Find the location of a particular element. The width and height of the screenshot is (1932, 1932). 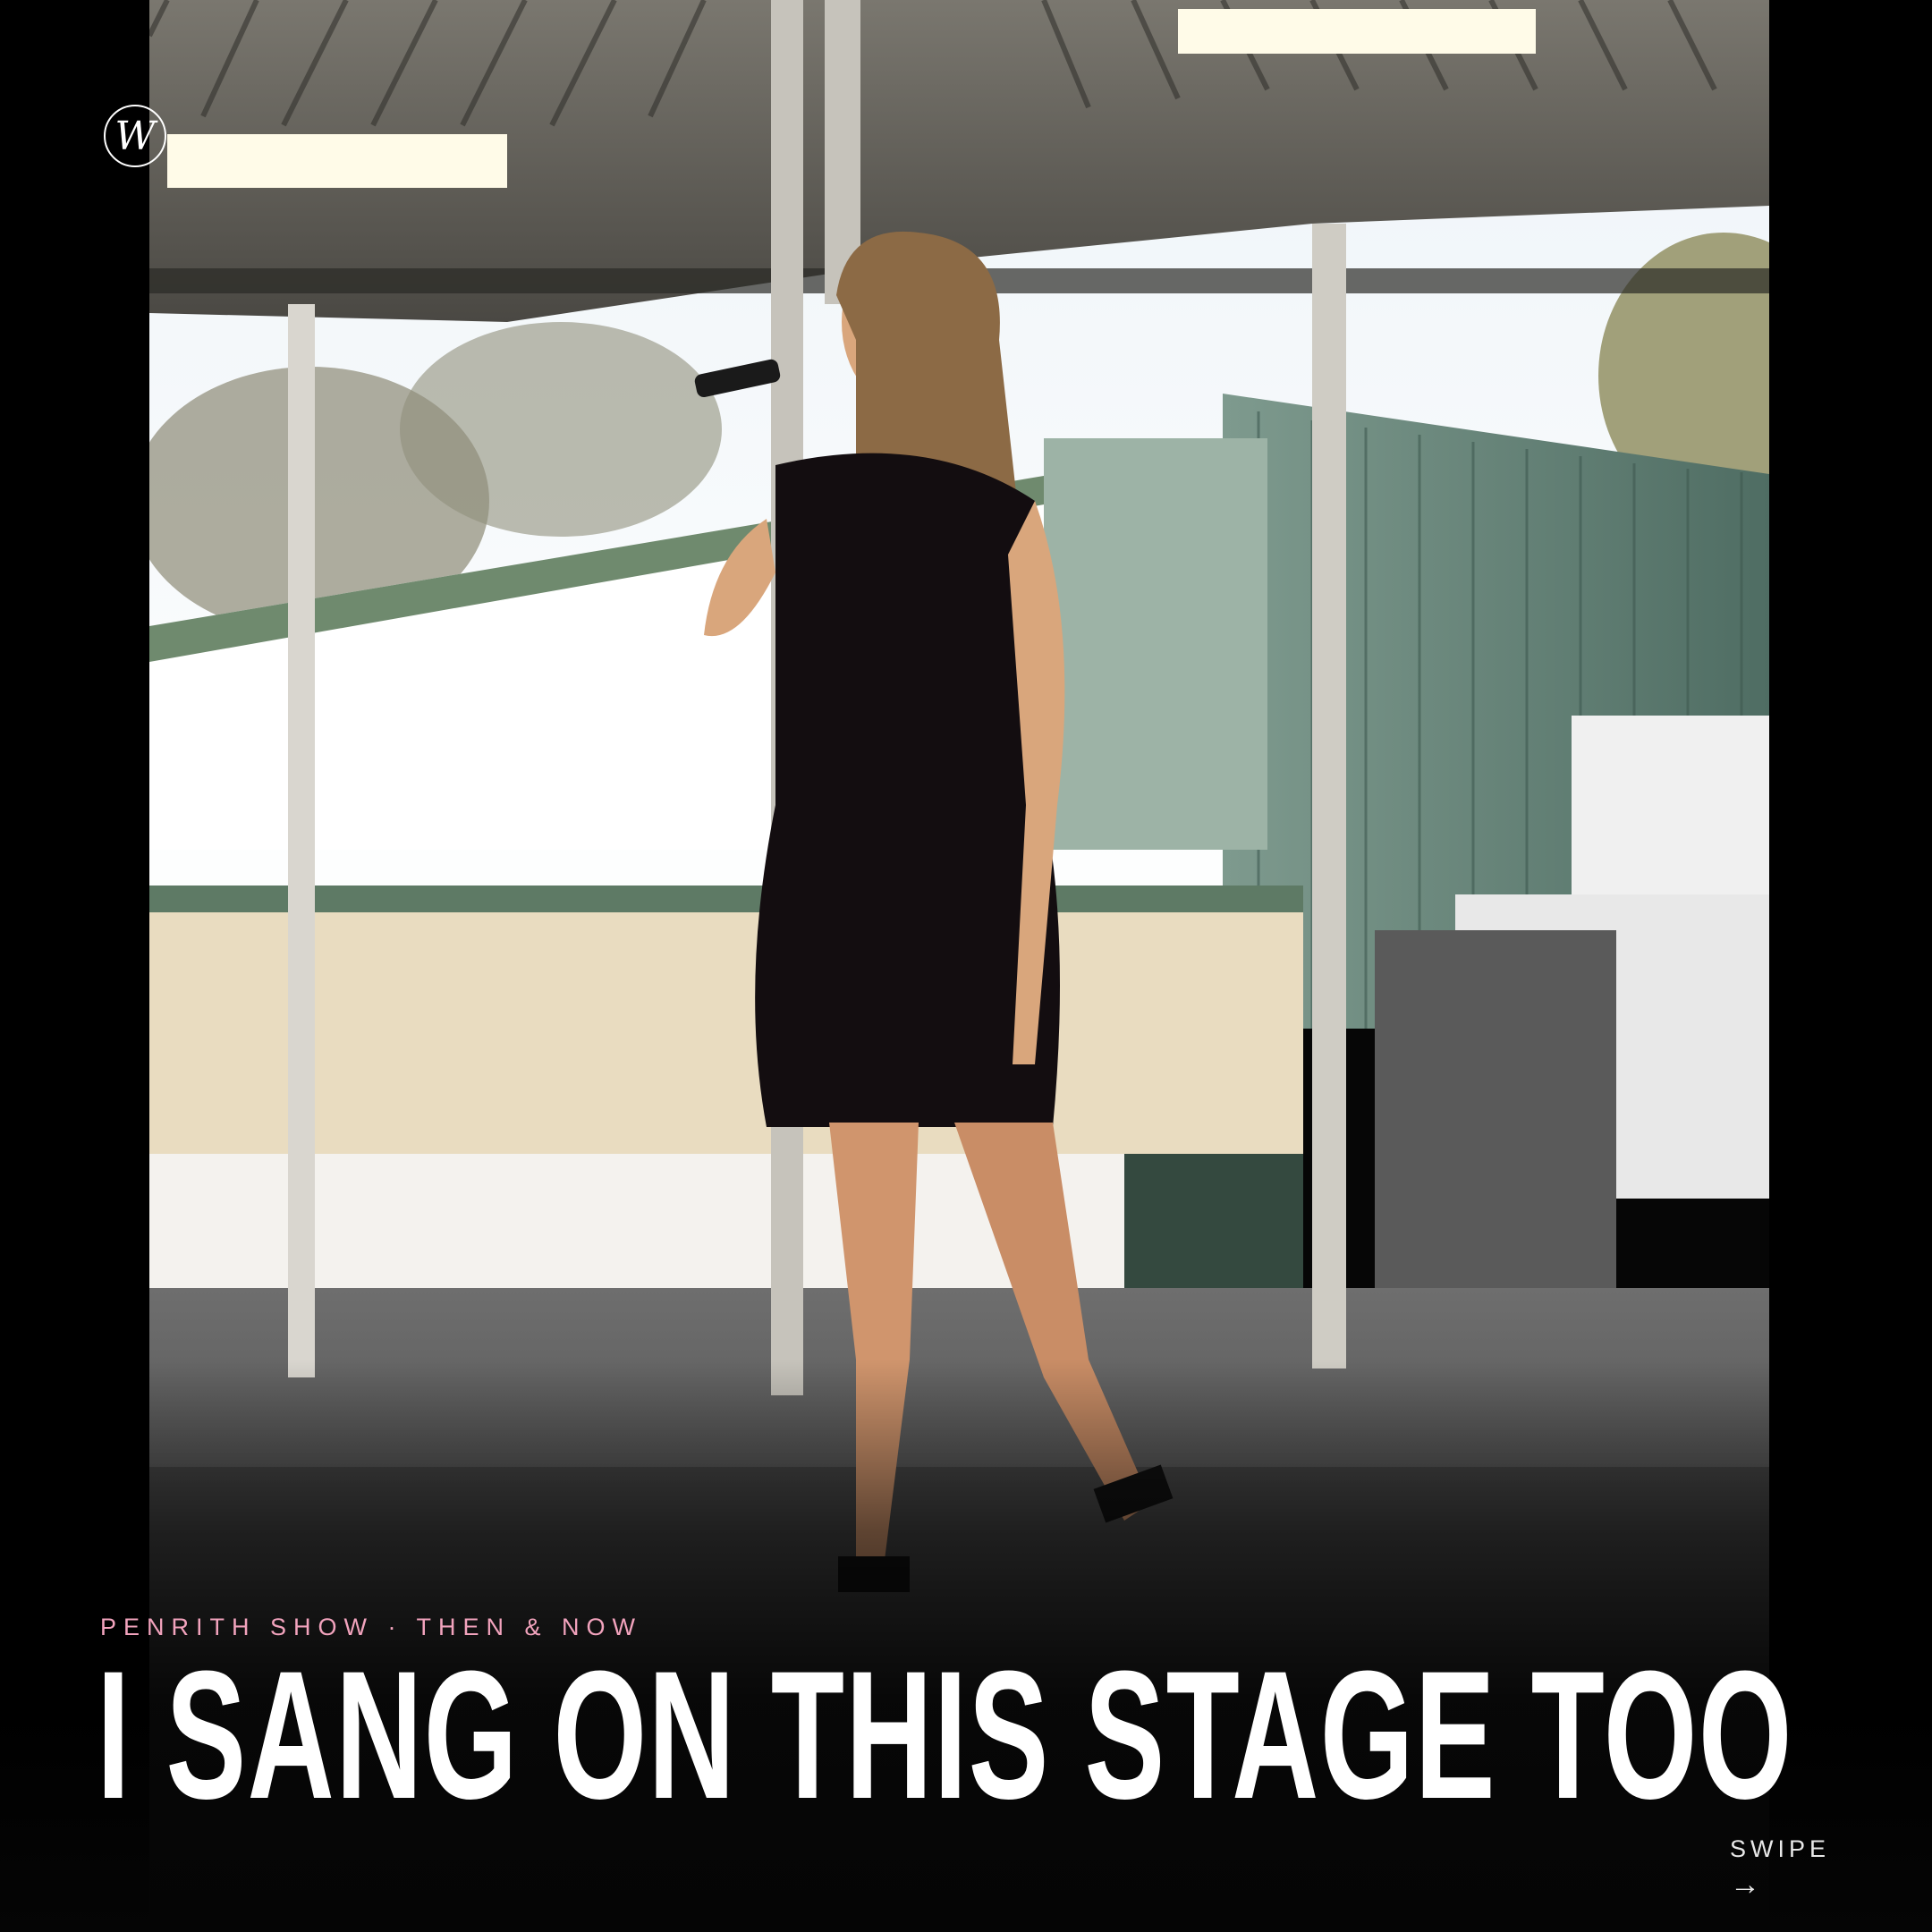

headline: I SANG ON THIS STAGE TOO is located at coordinates (945, 1735).